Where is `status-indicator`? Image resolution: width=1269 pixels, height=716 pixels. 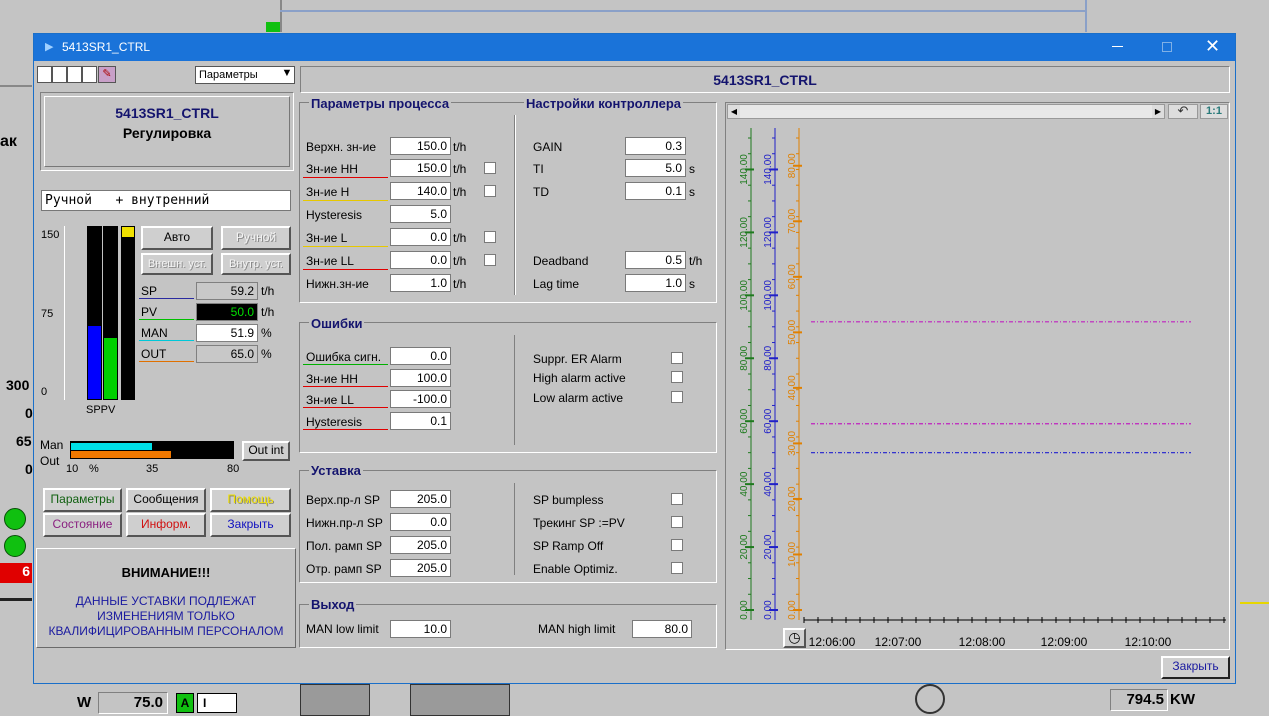
status-indicator is located at coordinates (273, 27).